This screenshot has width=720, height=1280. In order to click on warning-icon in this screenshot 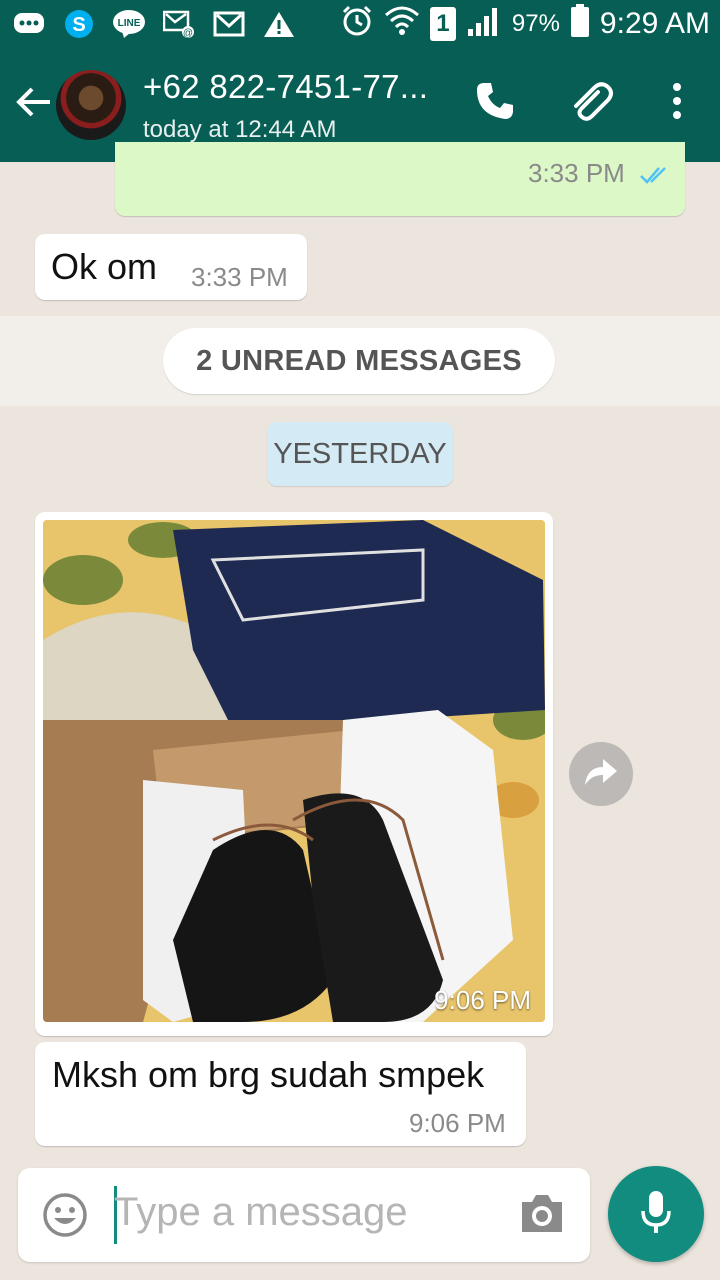, I will do `click(279, 24)`.